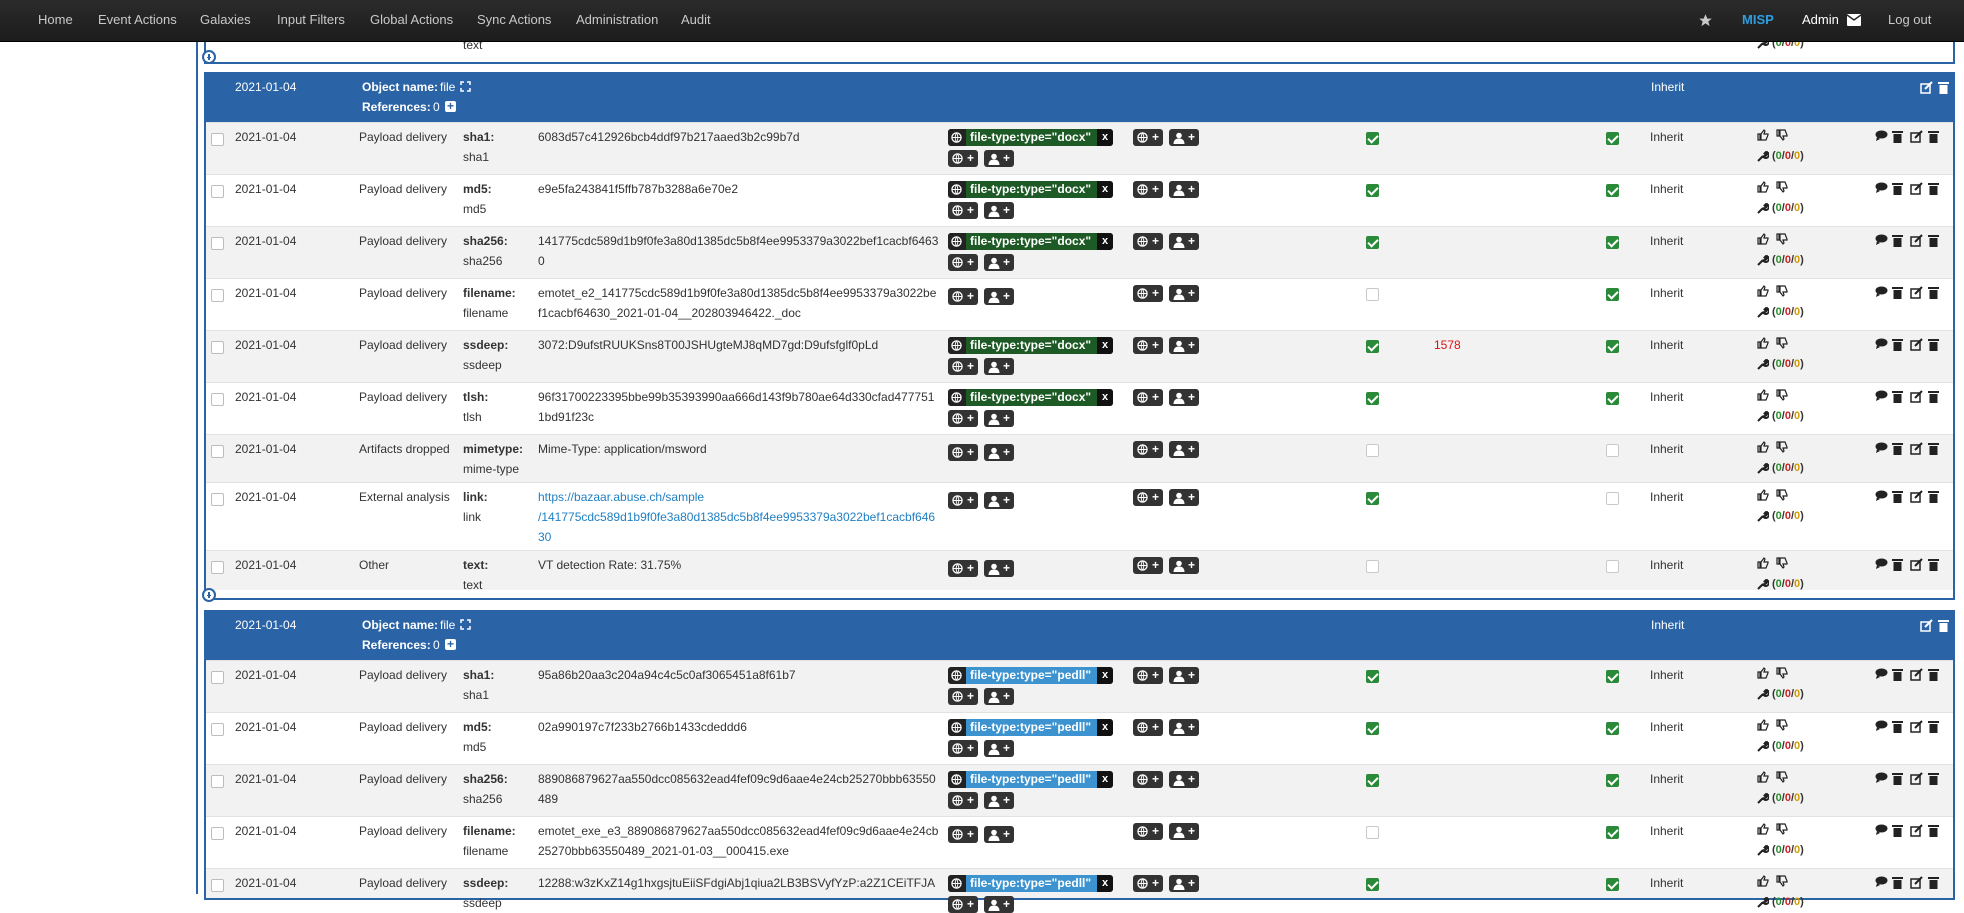 The height and width of the screenshot is (913, 1964). I want to click on remove-tag-icon: x, so click(1105, 727).